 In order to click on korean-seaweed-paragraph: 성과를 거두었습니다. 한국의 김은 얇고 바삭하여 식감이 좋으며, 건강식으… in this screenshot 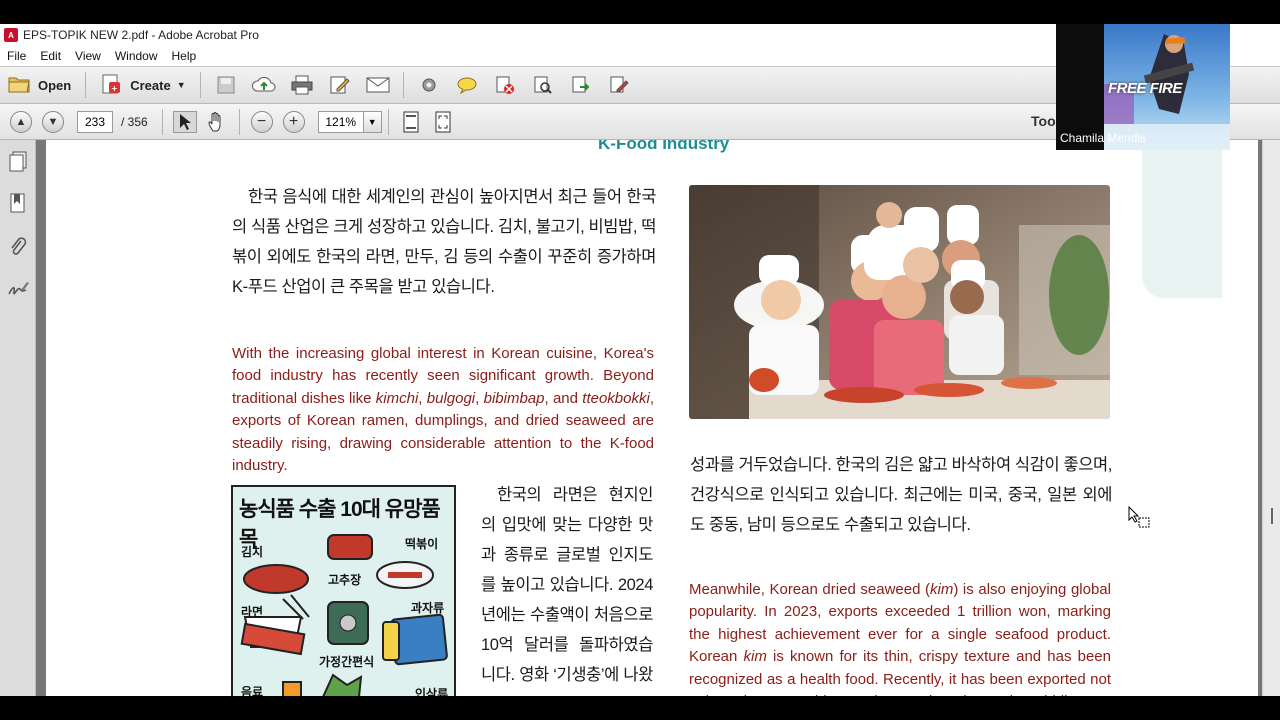, I will do `click(901, 495)`.